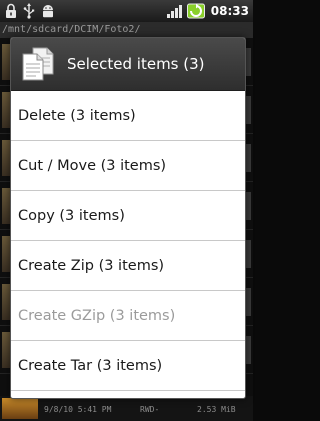 This screenshot has width=320, height=421. What do you see at coordinates (128, 316) in the screenshot?
I see `menu-item-create-gzip: Create GZip (3 items)` at bounding box center [128, 316].